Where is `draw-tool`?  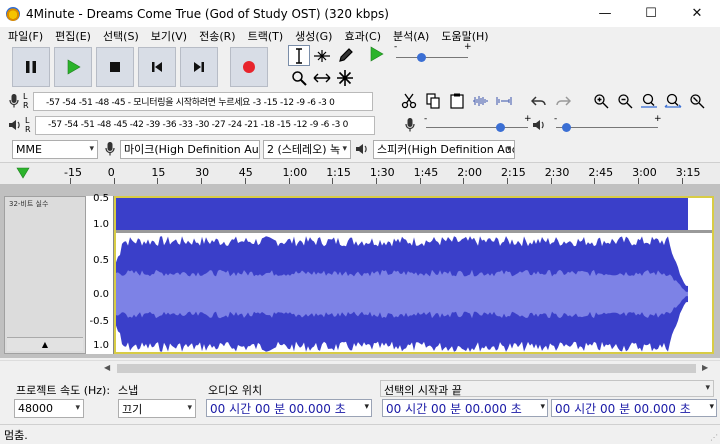
draw-tool is located at coordinates (345, 55).